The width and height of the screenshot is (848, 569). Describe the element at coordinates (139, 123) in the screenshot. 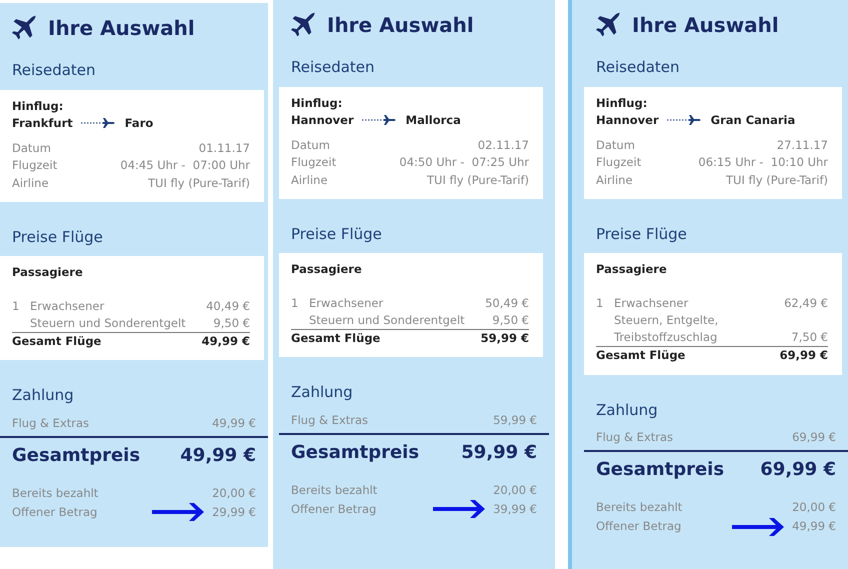

I see `destination-city: Faro` at that location.